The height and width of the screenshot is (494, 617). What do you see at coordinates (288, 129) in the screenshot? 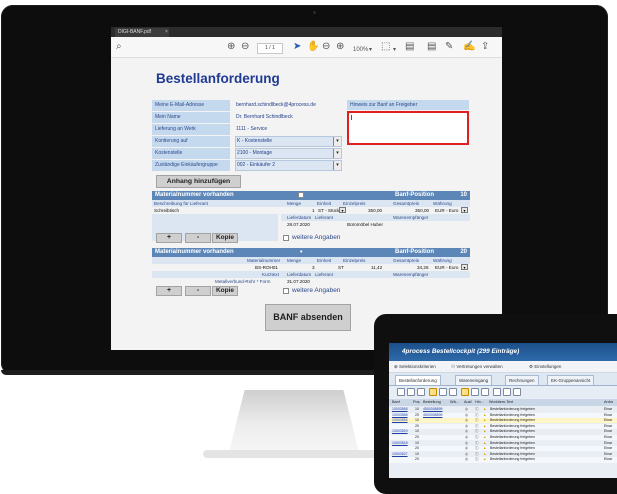
I see `plant-field: 1111 - Service` at bounding box center [288, 129].